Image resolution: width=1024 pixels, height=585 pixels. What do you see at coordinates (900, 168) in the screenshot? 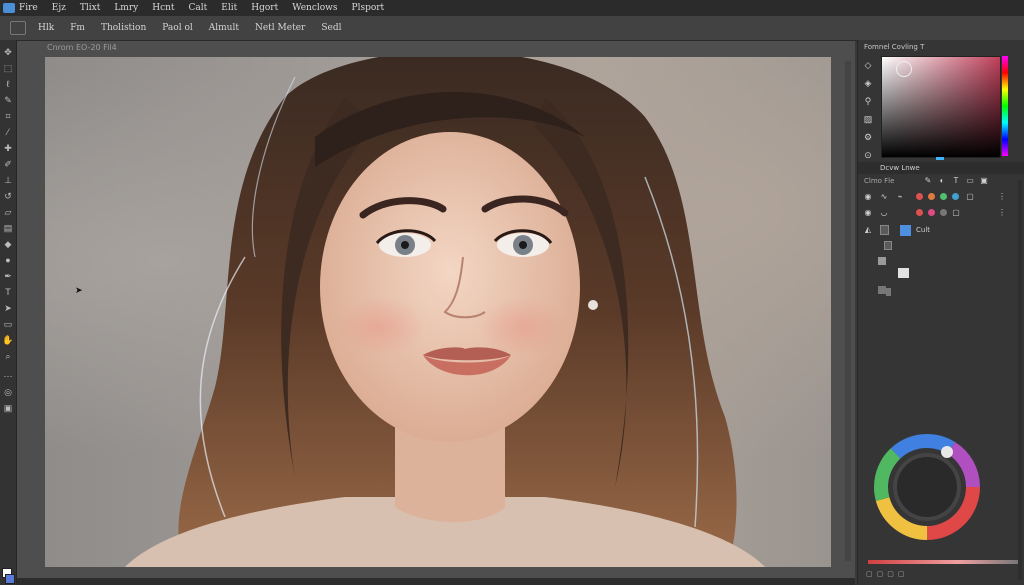
I see `tab-layers: Dcvw Lnwe` at bounding box center [900, 168].